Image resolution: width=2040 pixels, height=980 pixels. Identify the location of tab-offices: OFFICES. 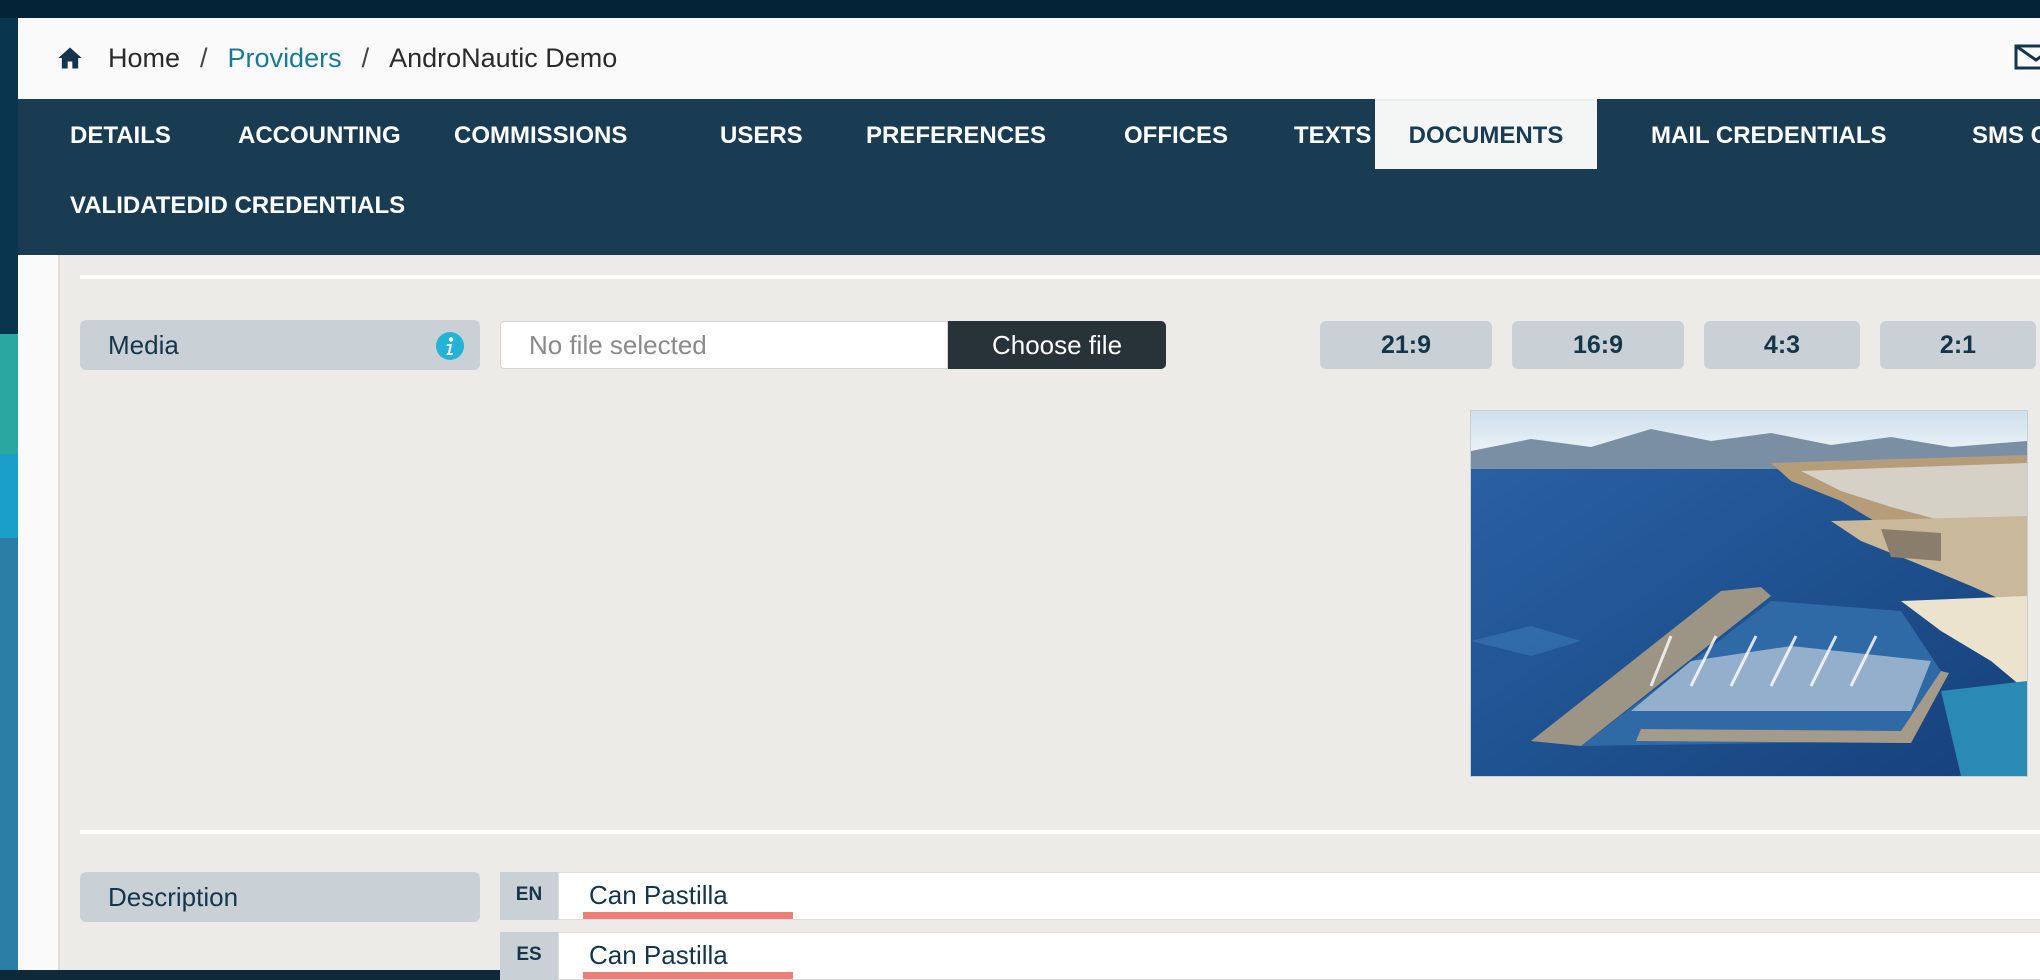
(1176, 136).